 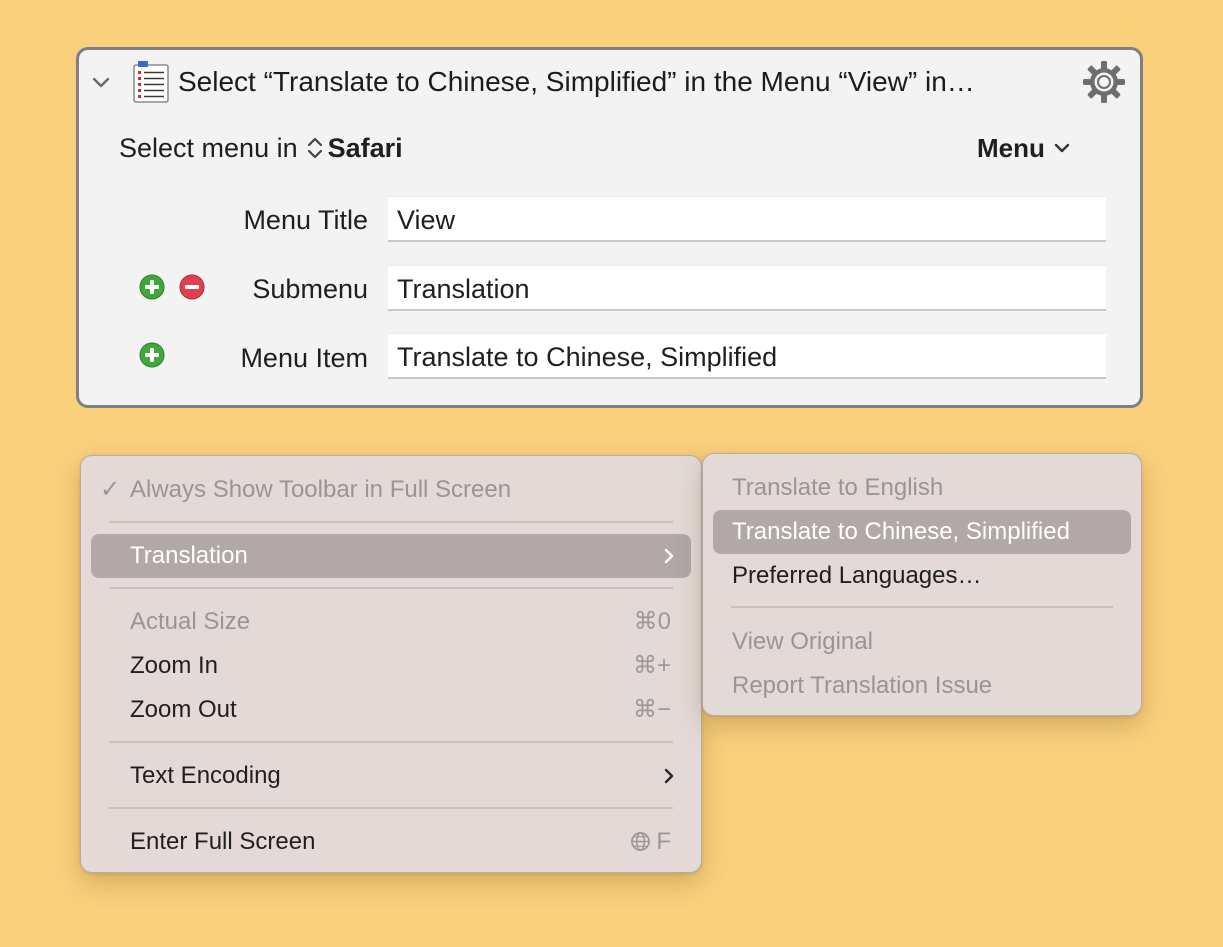 I want to click on shortcut-label: ⌘−, so click(x=651, y=709).